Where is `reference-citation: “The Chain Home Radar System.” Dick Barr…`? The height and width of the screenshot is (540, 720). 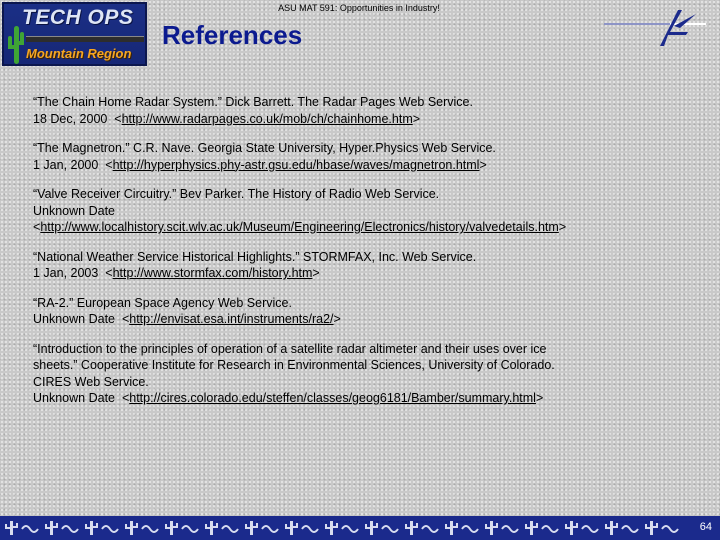 reference-citation: “The Chain Home Radar System.” Dick Barr… is located at coordinates (253, 102).